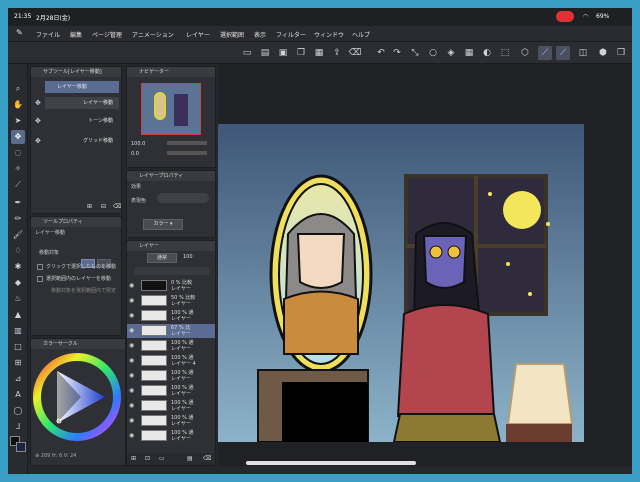  I want to click on option-selection-move: 選択範囲内のレイヤーを移動, so click(76, 279).